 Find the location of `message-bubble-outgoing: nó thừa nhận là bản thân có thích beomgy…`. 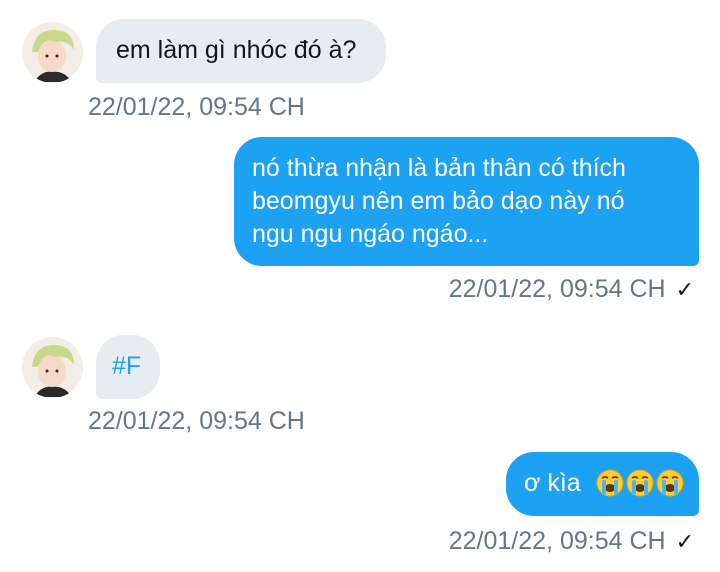

message-bubble-outgoing: nó thừa nhận là bản thân có thích beomgy… is located at coordinates (466, 201).